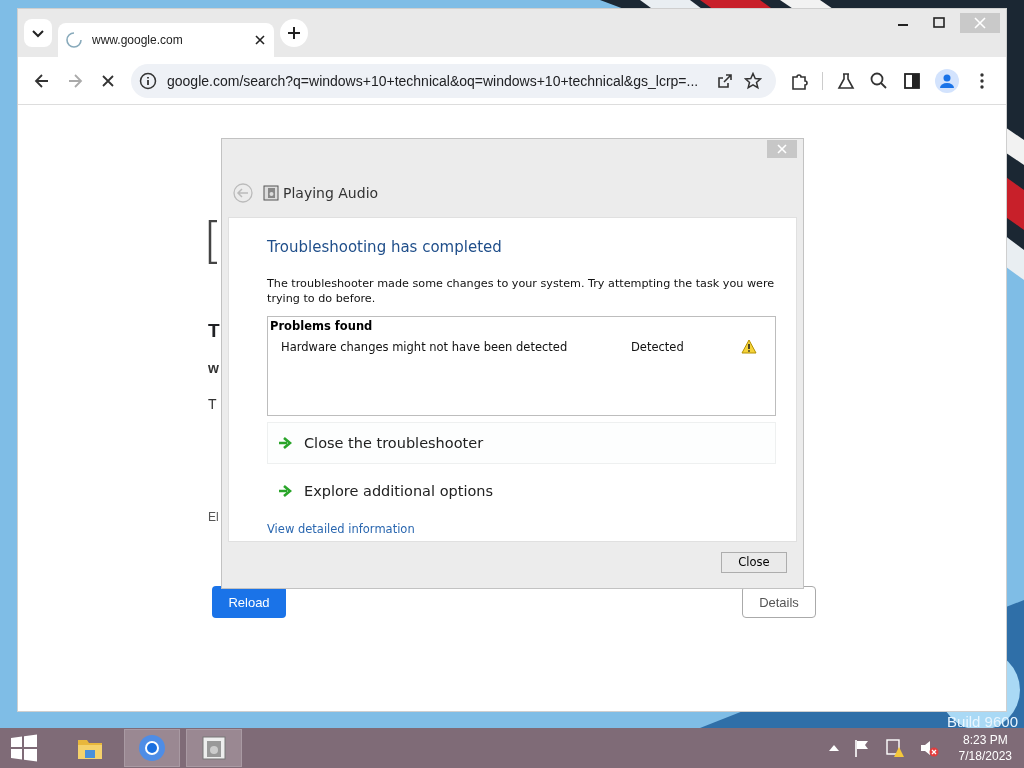  Describe the element at coordinates (658, 346) in the screenshot. I see `problem-status: Detected` at that location.